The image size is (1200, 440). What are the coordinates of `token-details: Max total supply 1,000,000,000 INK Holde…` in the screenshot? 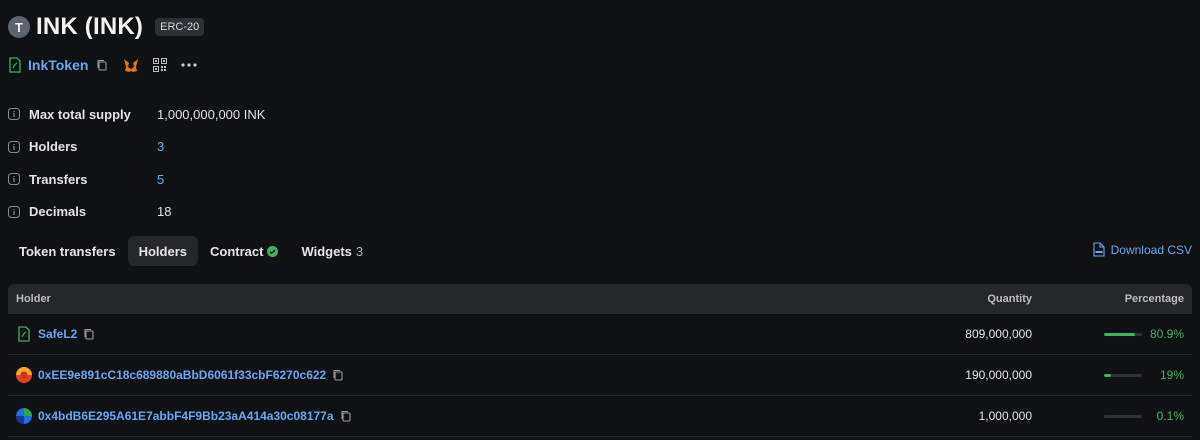 It's located at (308, 163).